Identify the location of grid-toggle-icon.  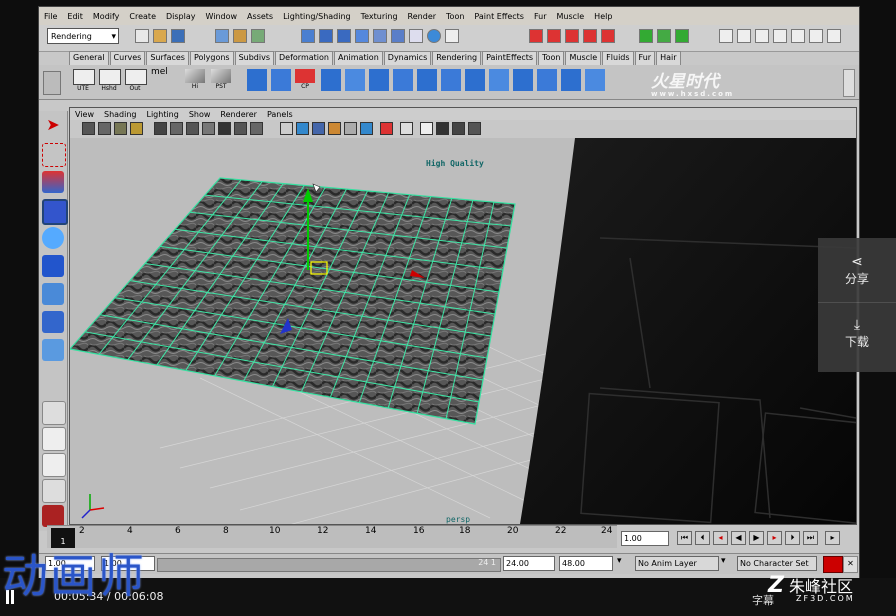
(442, 128).